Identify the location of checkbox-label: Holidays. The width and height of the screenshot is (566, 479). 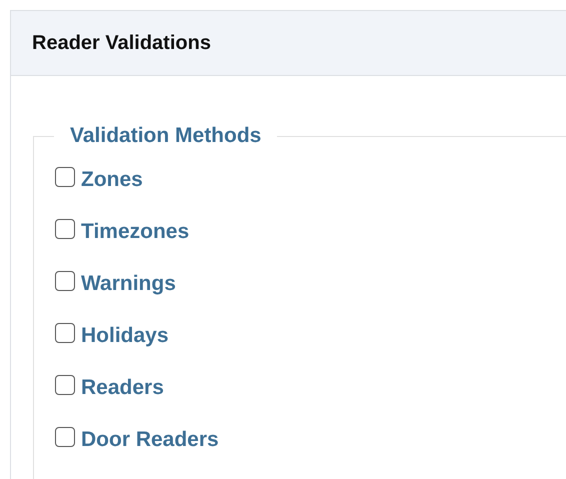
(125, 336).